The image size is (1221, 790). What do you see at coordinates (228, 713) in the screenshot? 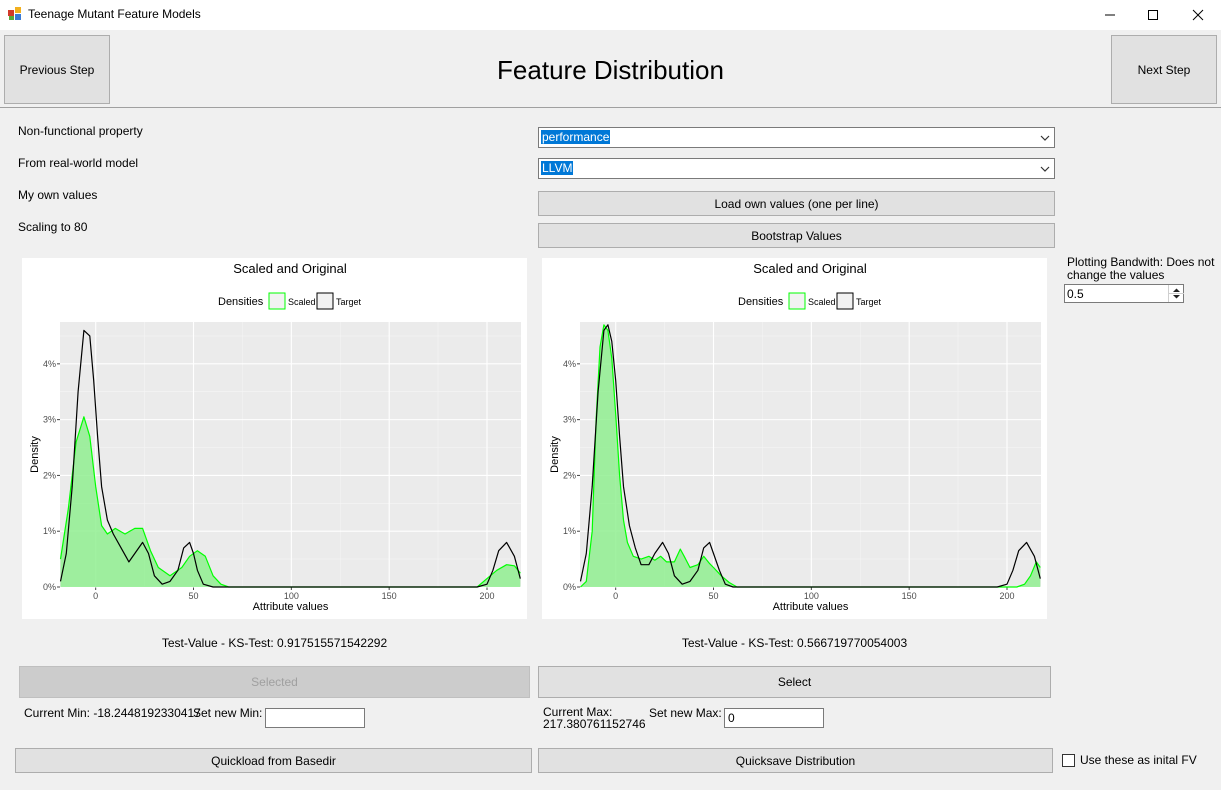
I see `set-min-label: Set new Min:` at bounding box center [228, 713].